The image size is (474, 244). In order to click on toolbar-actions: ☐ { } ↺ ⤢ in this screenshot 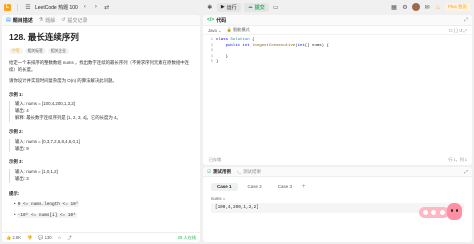, I will do `click(458, 30)`.